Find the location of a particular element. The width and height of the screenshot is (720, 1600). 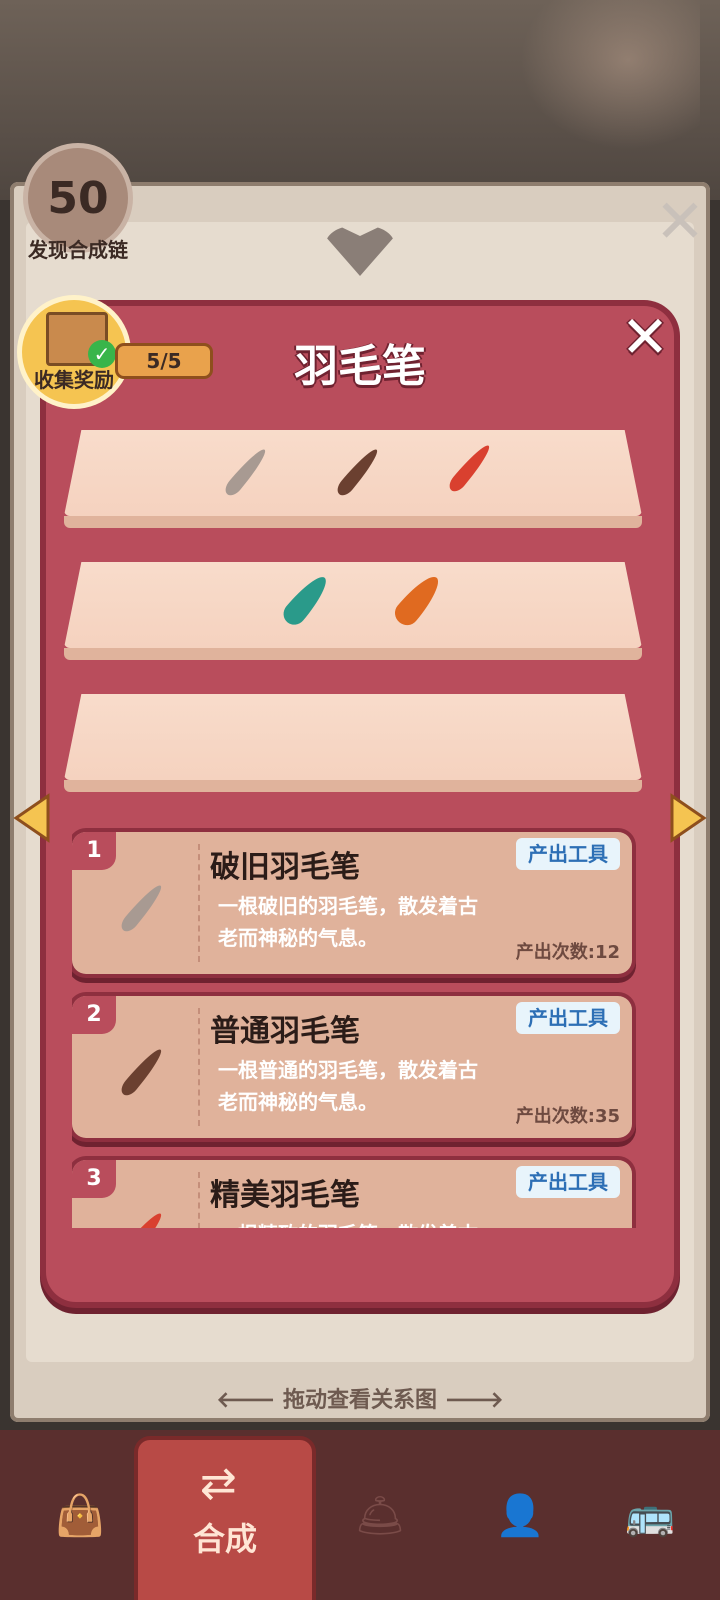

drag-hint-text: 拖动查看关系图 is located at coordinates (359, 1400).